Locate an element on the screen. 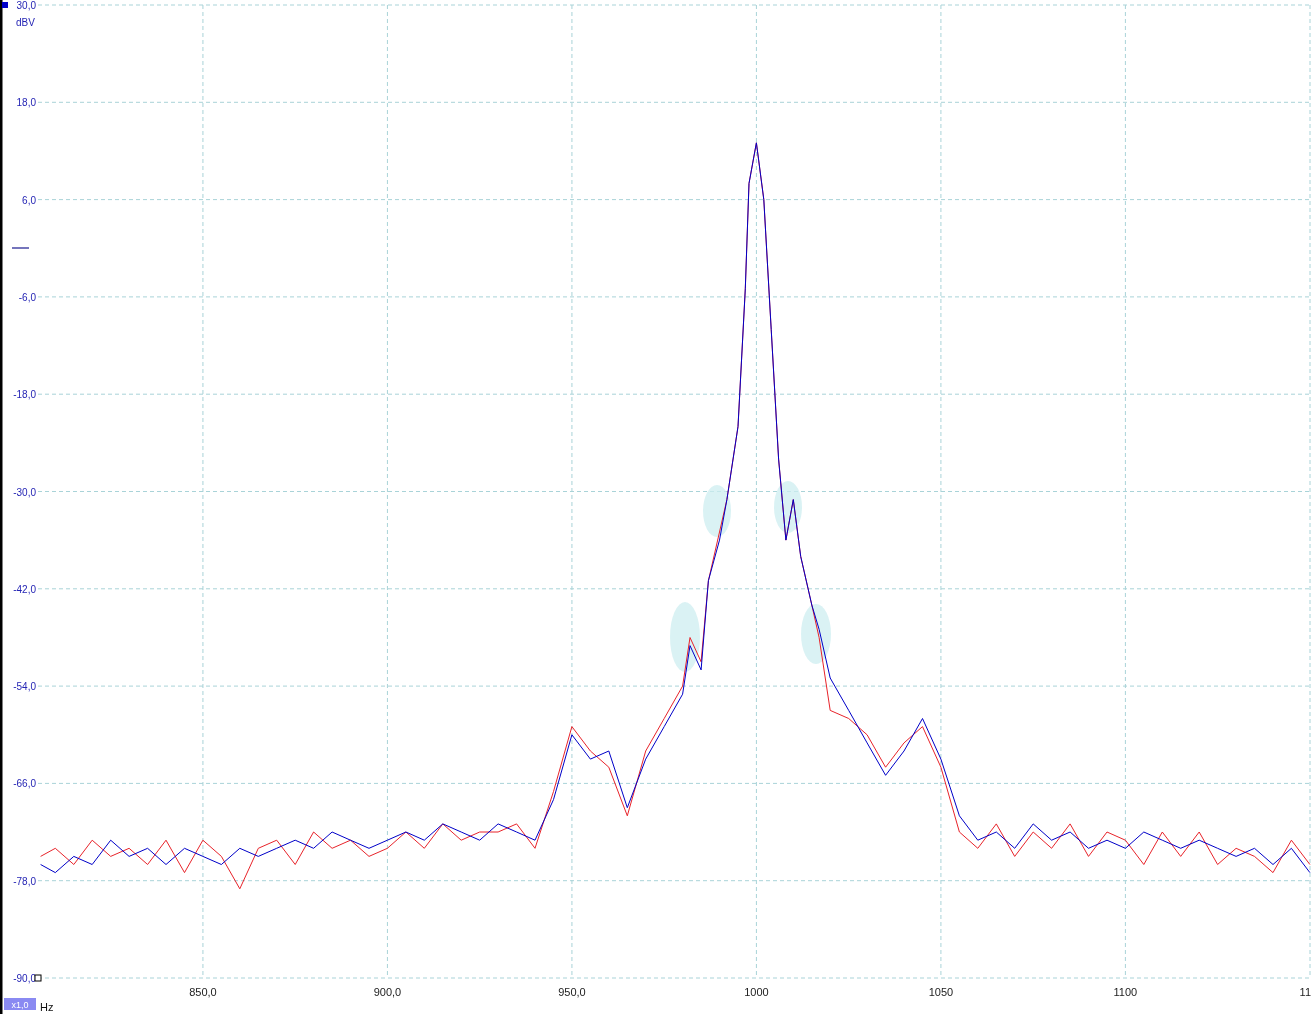  y-tick-label: -18,0 is located at coordinates (24, 395).